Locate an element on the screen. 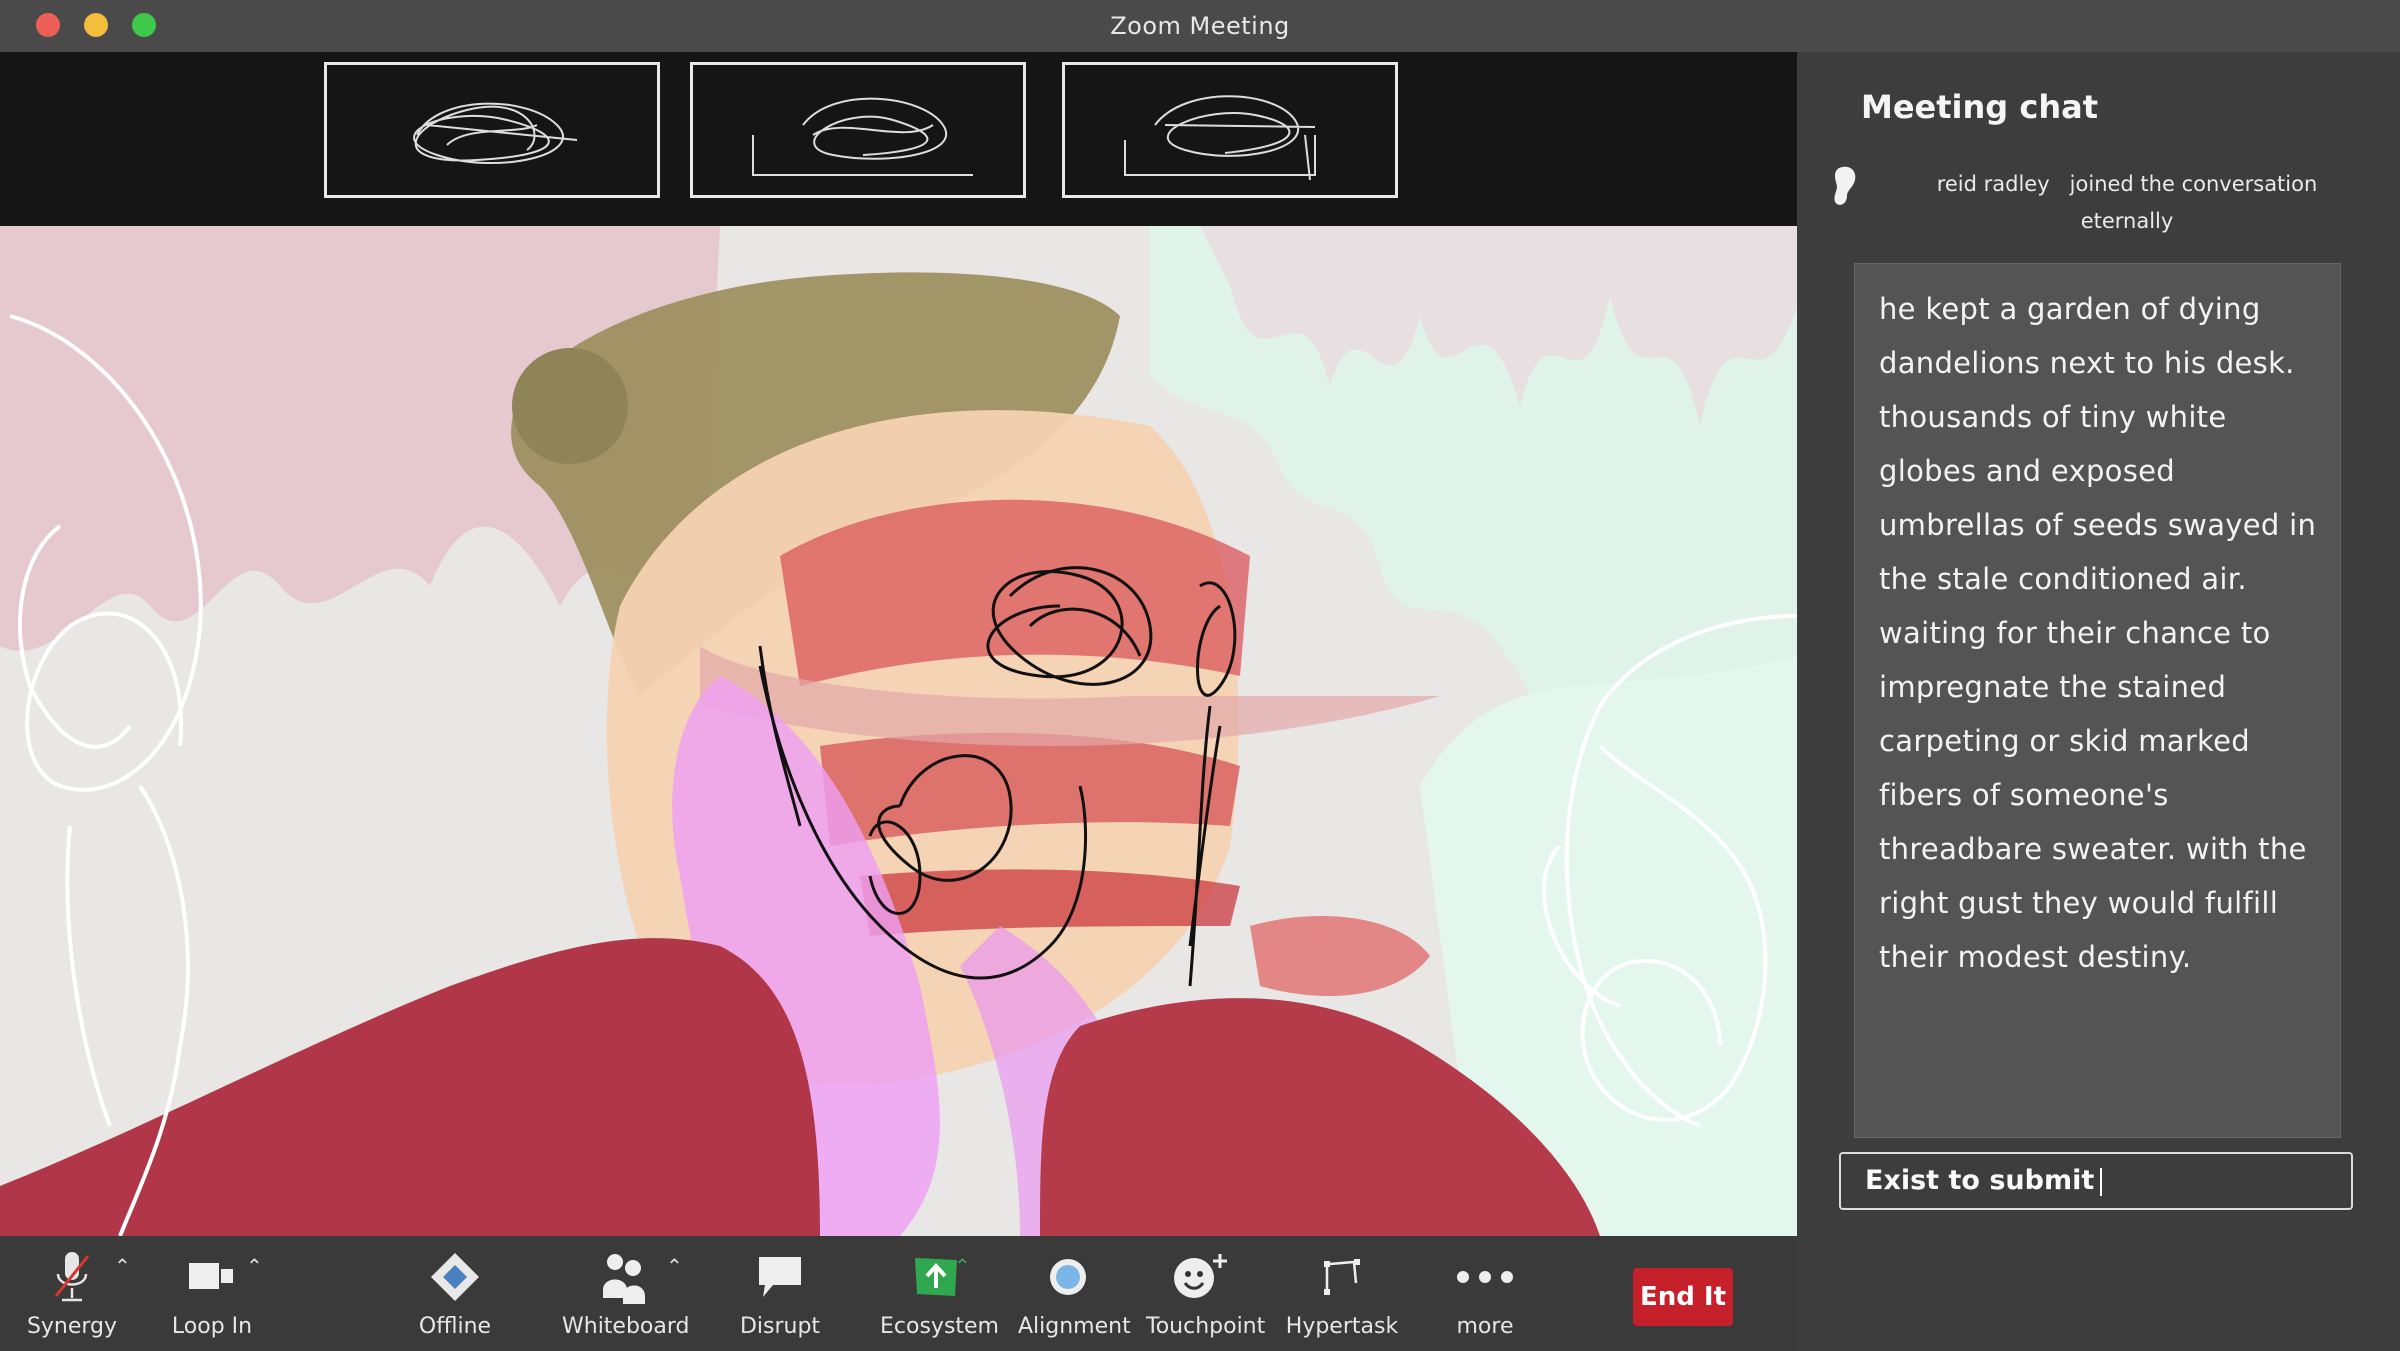  microphone-muted-icon is located at coordinates (72, 1277).